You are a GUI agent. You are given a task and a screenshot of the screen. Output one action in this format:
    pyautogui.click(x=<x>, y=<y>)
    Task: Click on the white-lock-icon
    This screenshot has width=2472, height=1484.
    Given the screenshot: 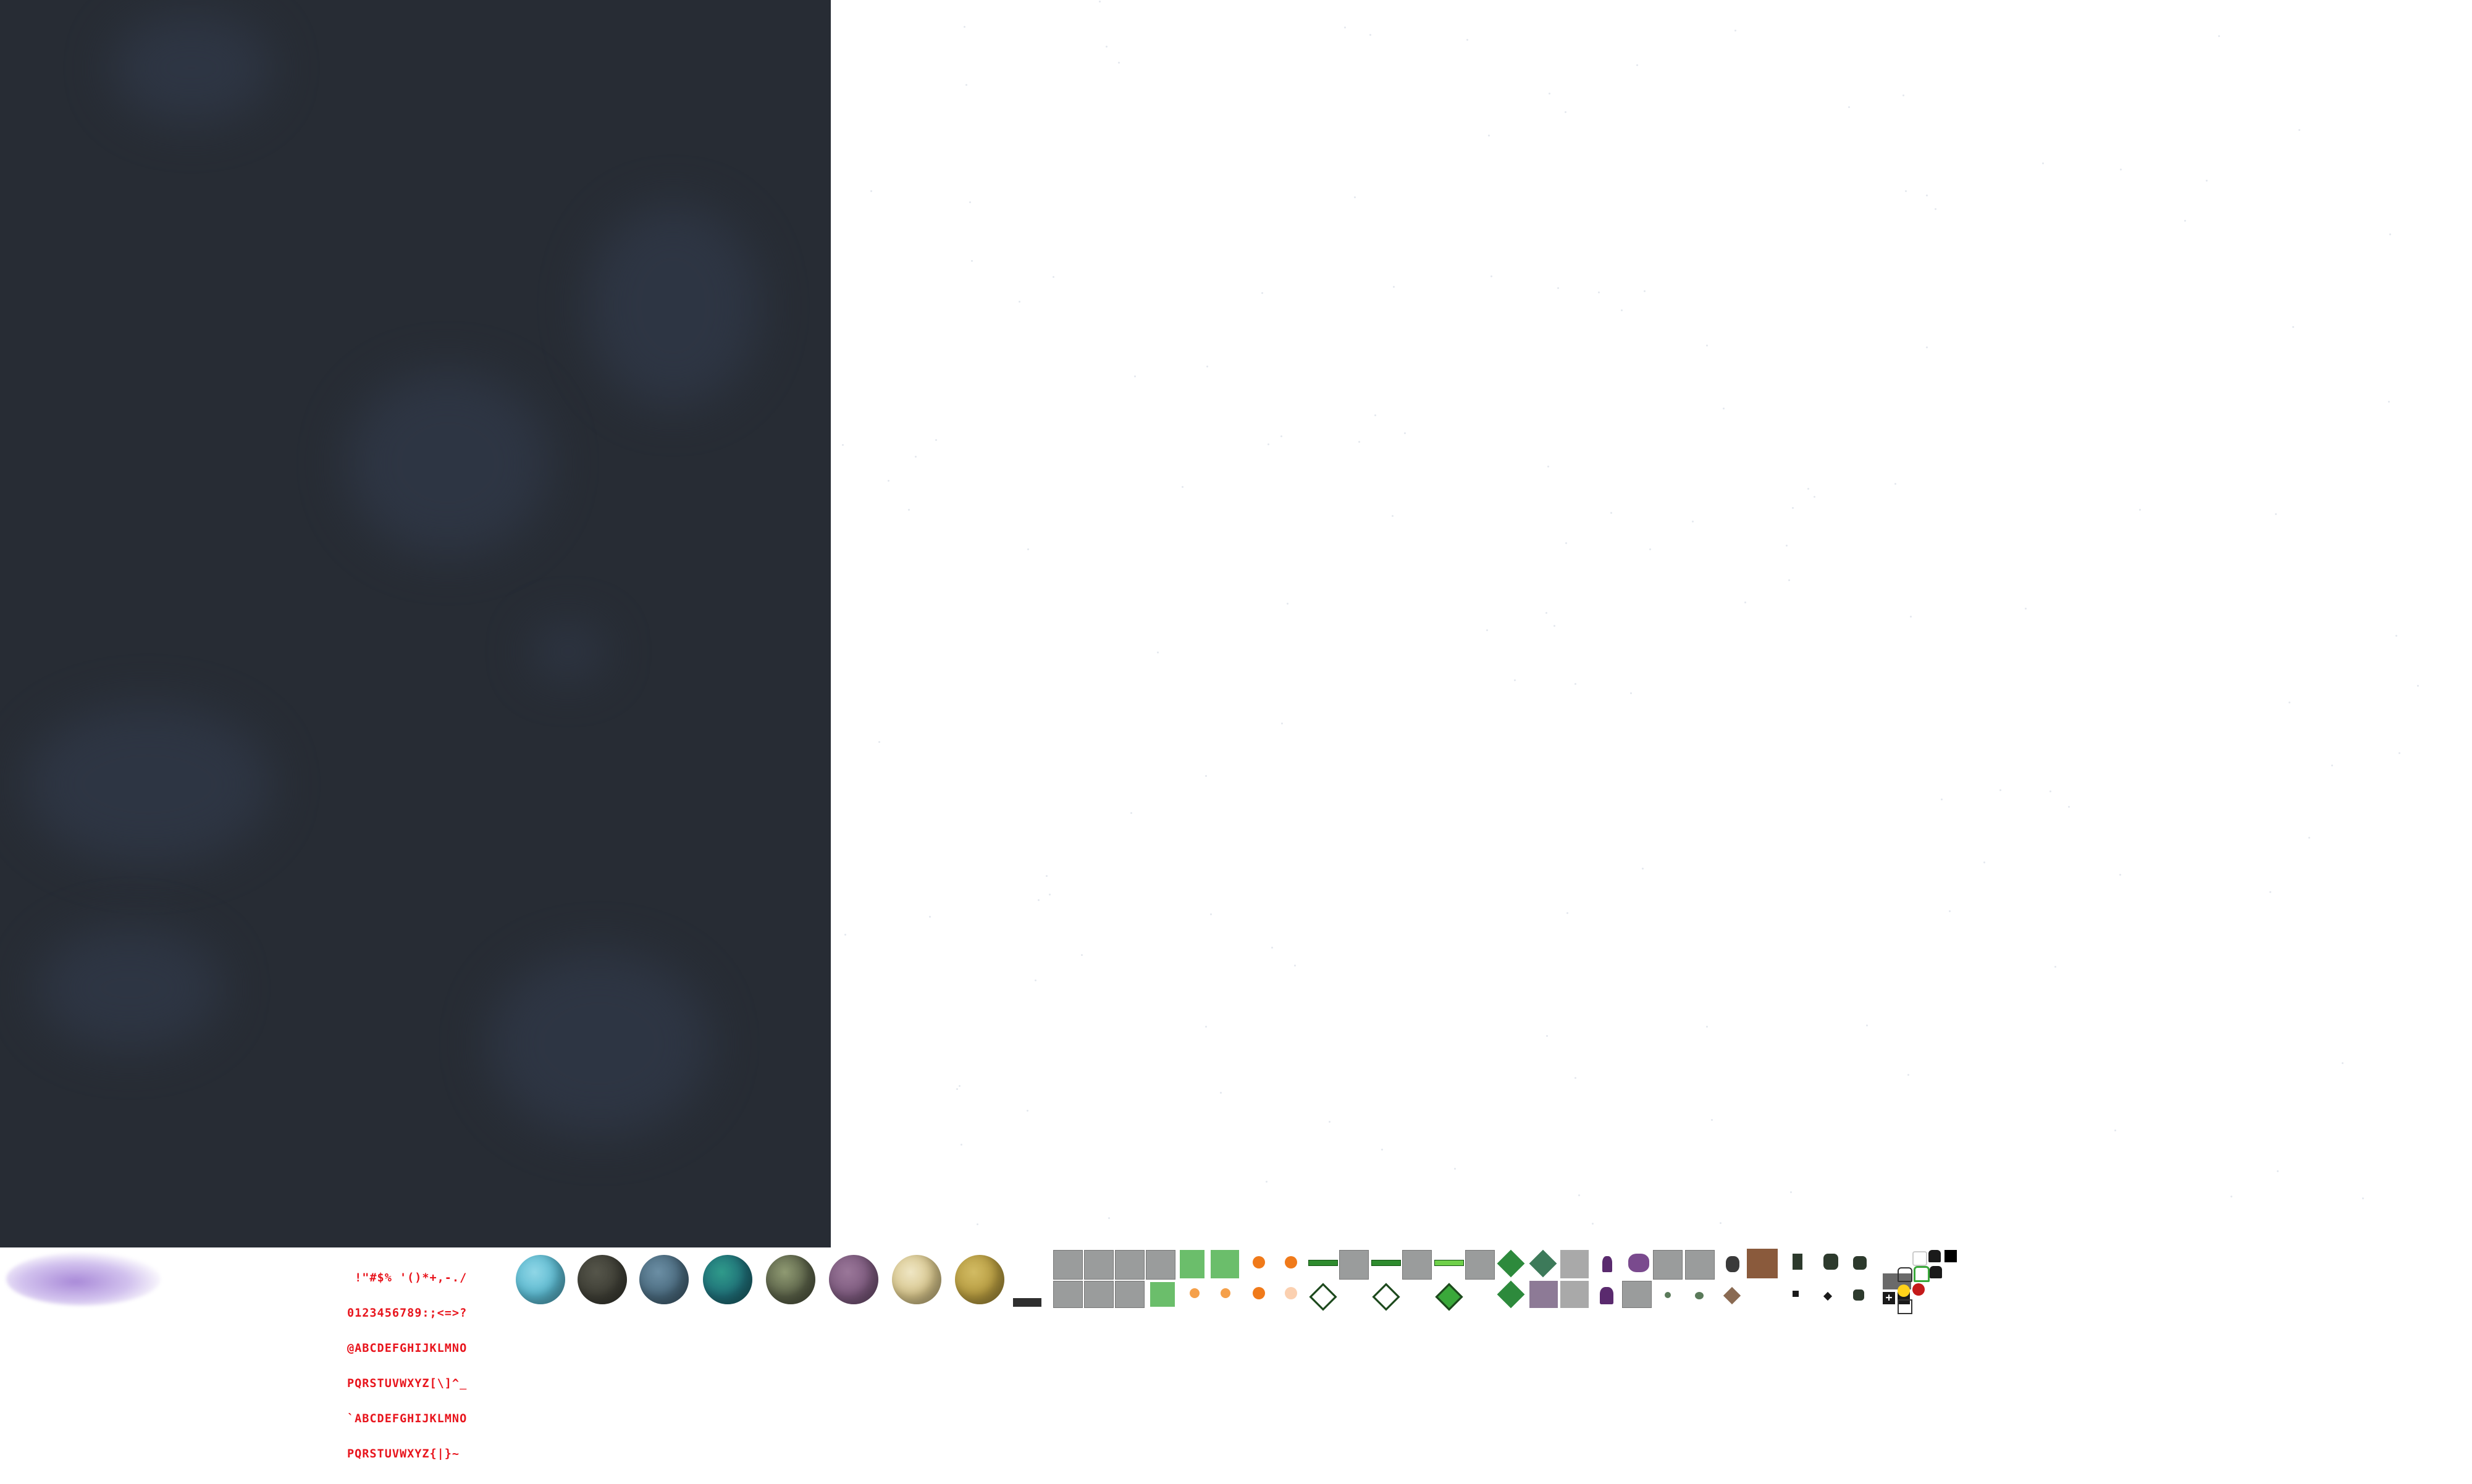 What is the action you would take?
    pyautogui.click(x=1905, y=1275)
    